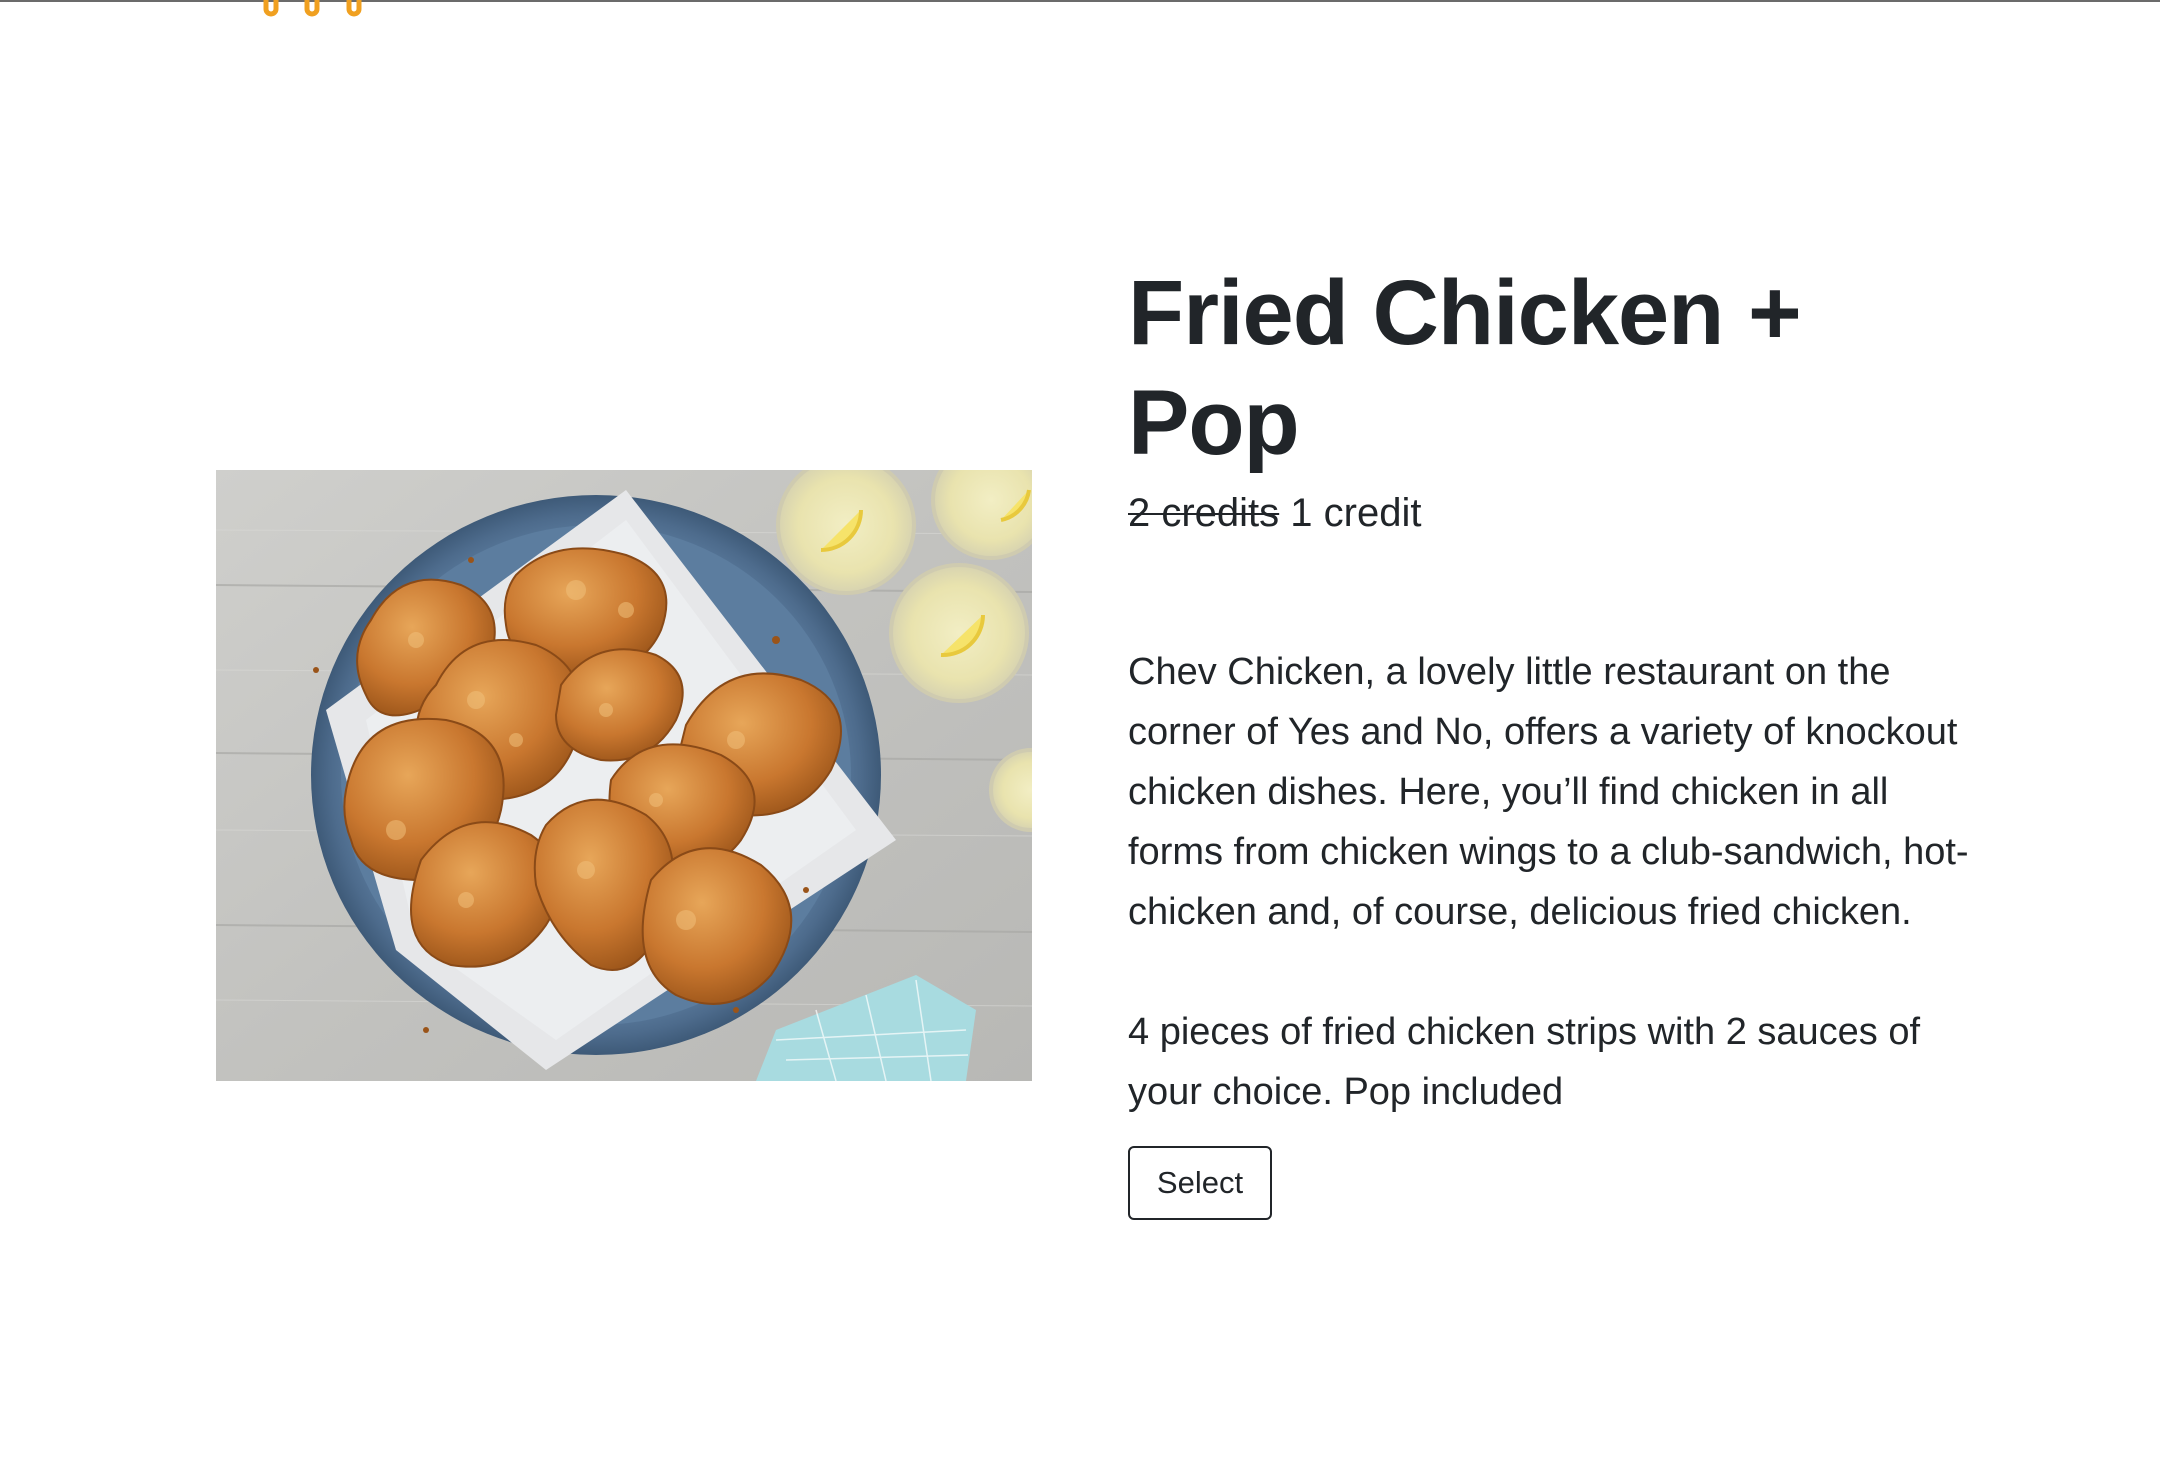 The image size is (2160, 1463). Describe the element at coordinates (1356, 513) in the screenshot. I see `discounted-price: 1 credit` at that location.